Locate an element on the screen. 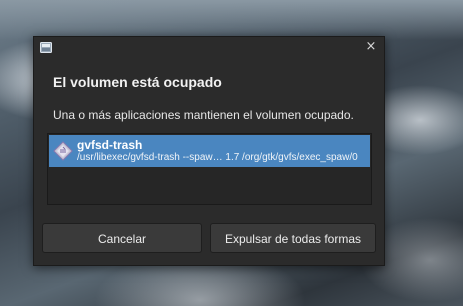  wallpaper-sky is located at coordinates (231, 20).